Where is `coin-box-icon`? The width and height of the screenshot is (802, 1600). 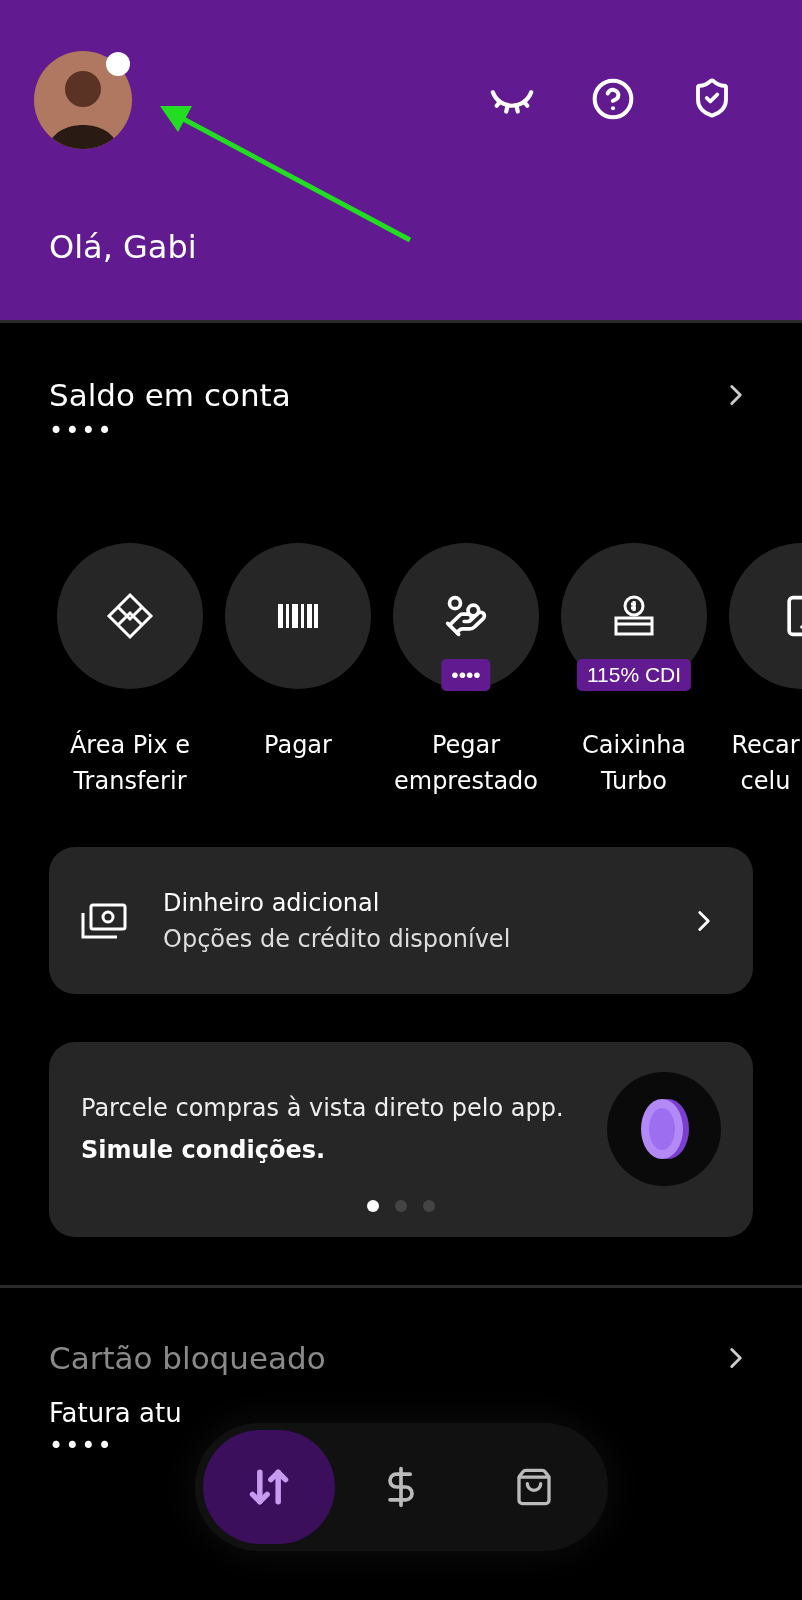 coin-box-icon is located at coordinates (634, 616).